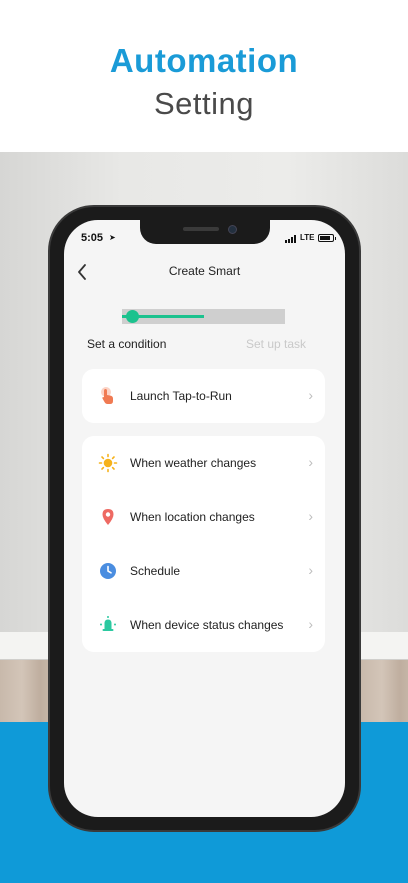  I want to click on phone-notch, so click(205, 232).